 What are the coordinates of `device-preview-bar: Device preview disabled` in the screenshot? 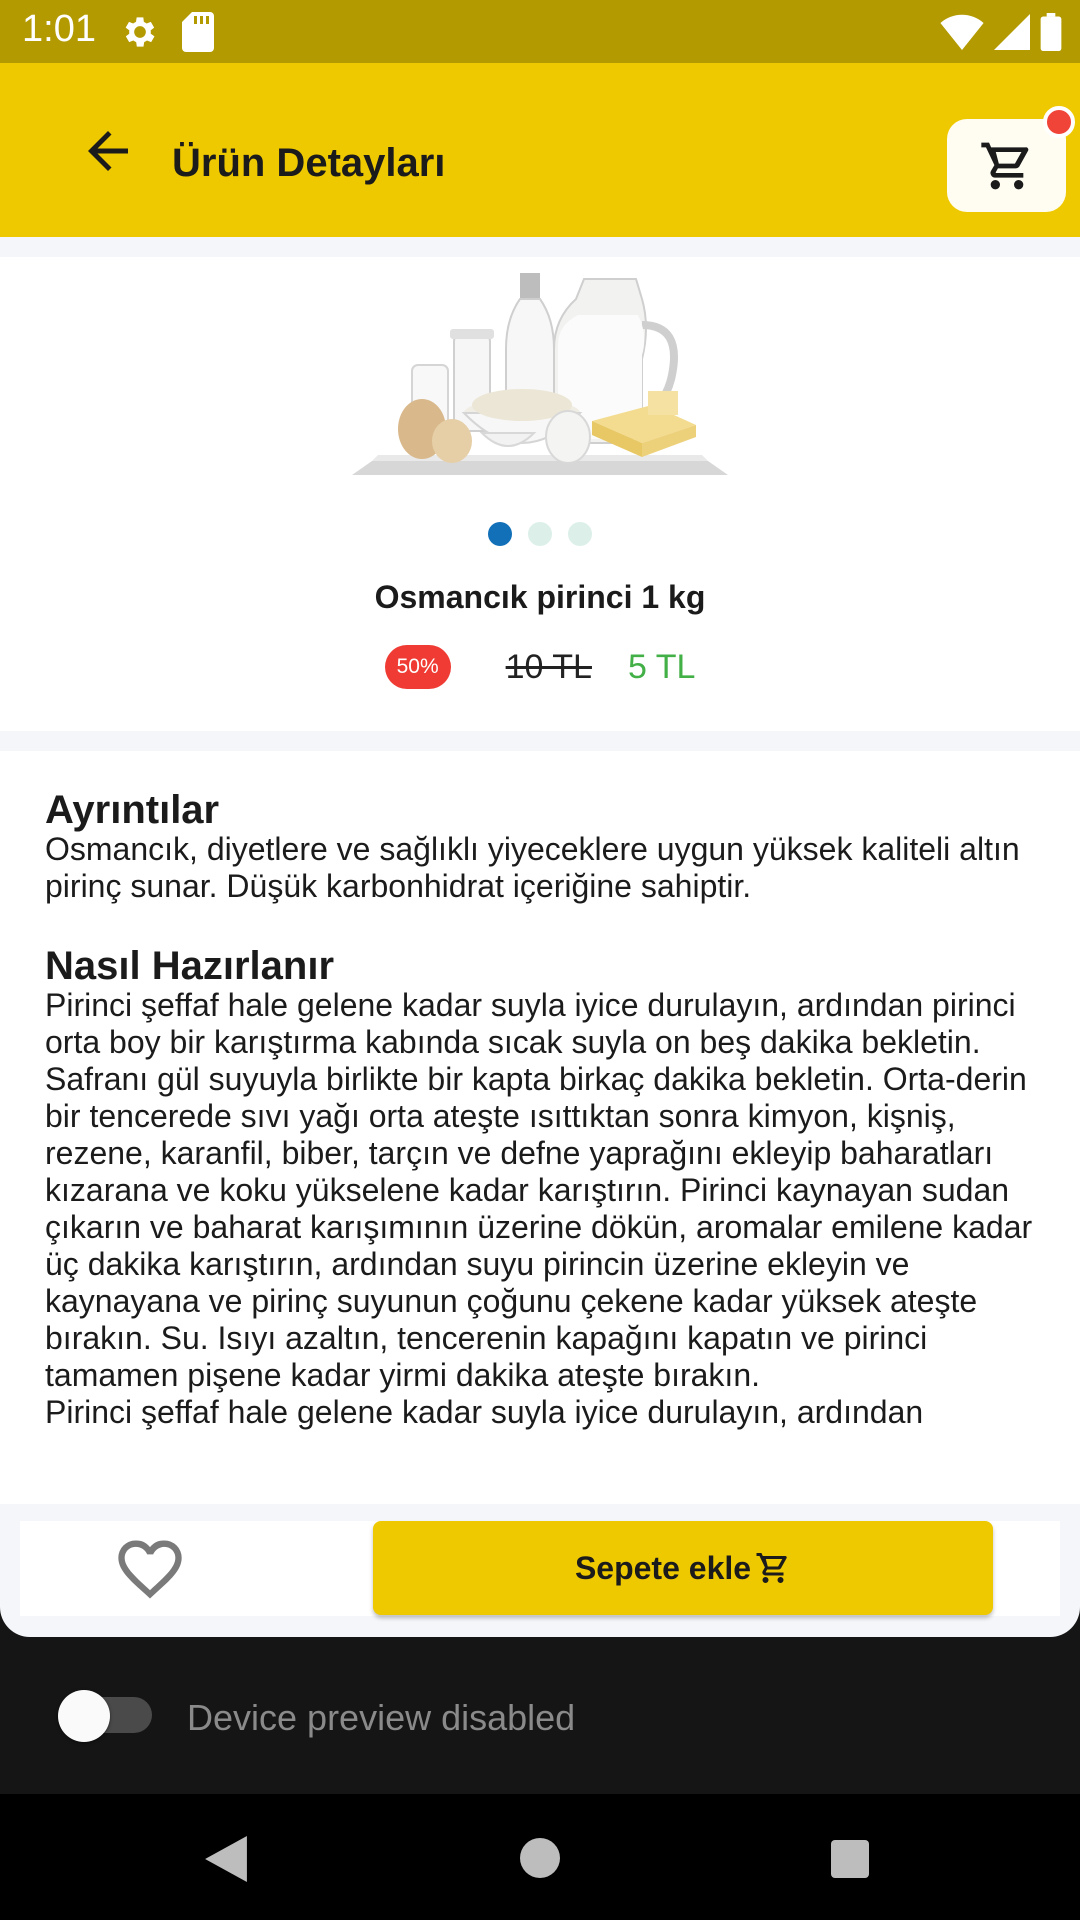 It's located at (540, 1715).